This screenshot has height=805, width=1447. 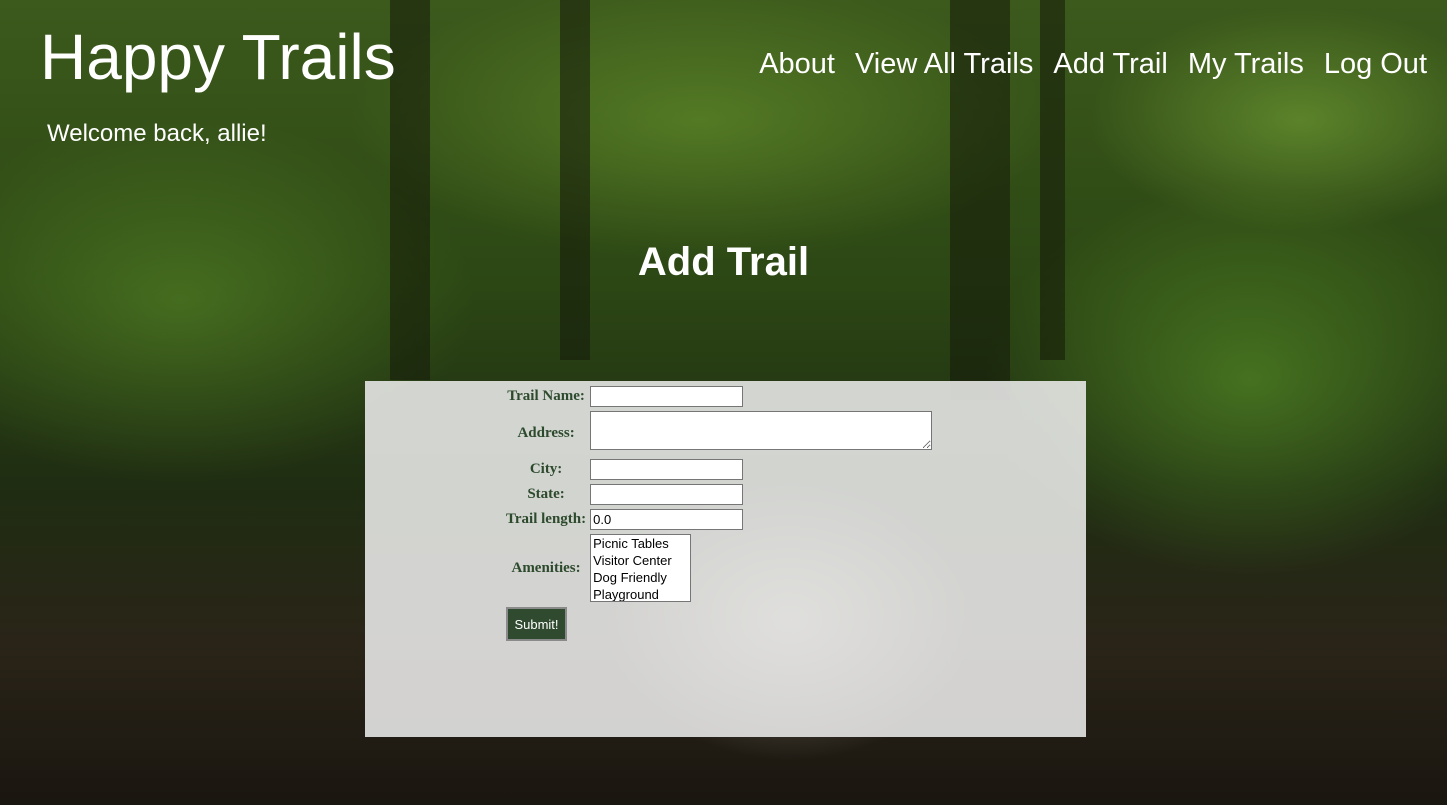 I want to click on nav-link-about: About, so click(x=797, y=64).